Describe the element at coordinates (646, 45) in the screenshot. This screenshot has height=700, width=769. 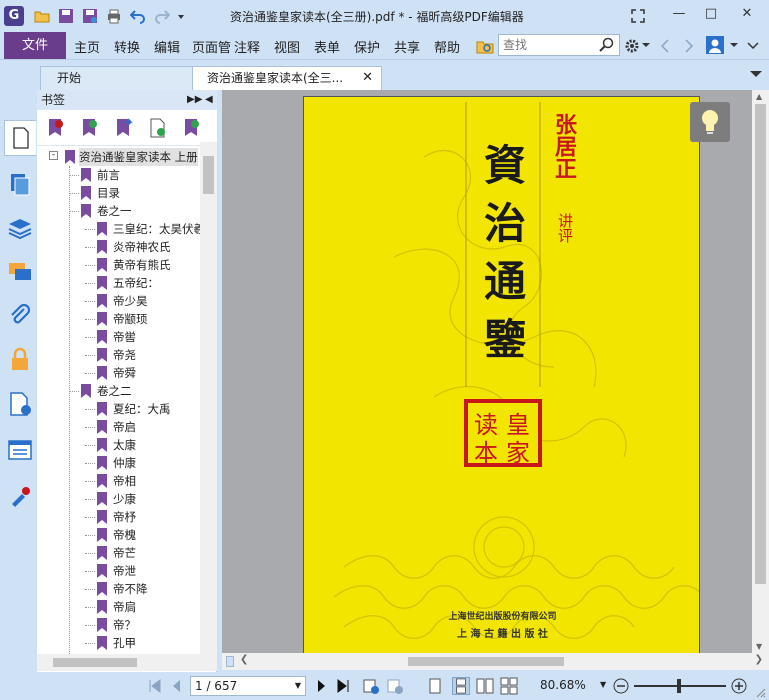
I see `settings-dropdown-icon` at that location.